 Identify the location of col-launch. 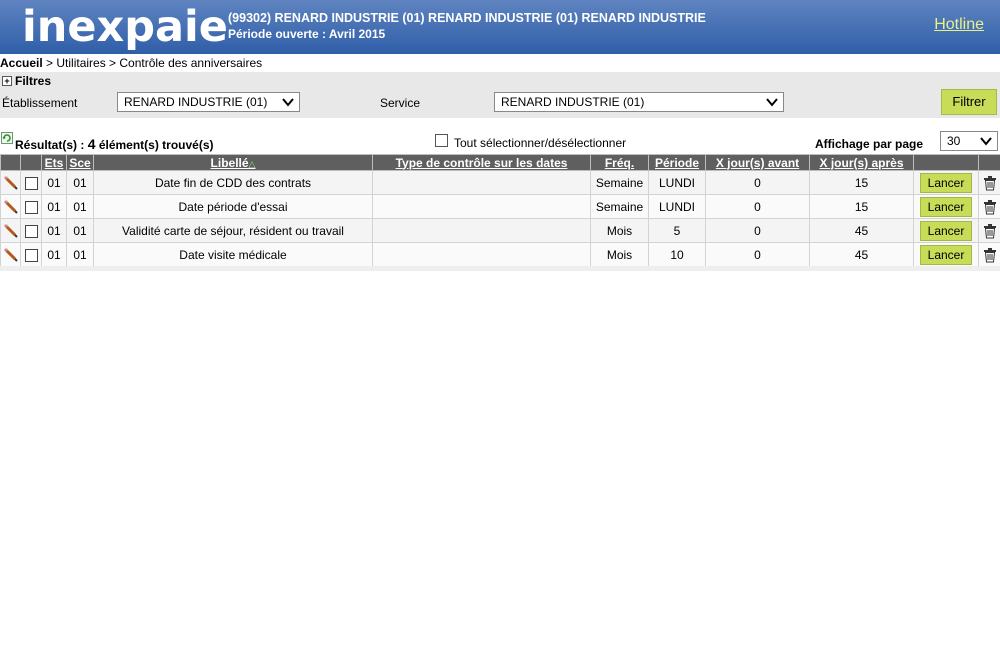
(946, 162).